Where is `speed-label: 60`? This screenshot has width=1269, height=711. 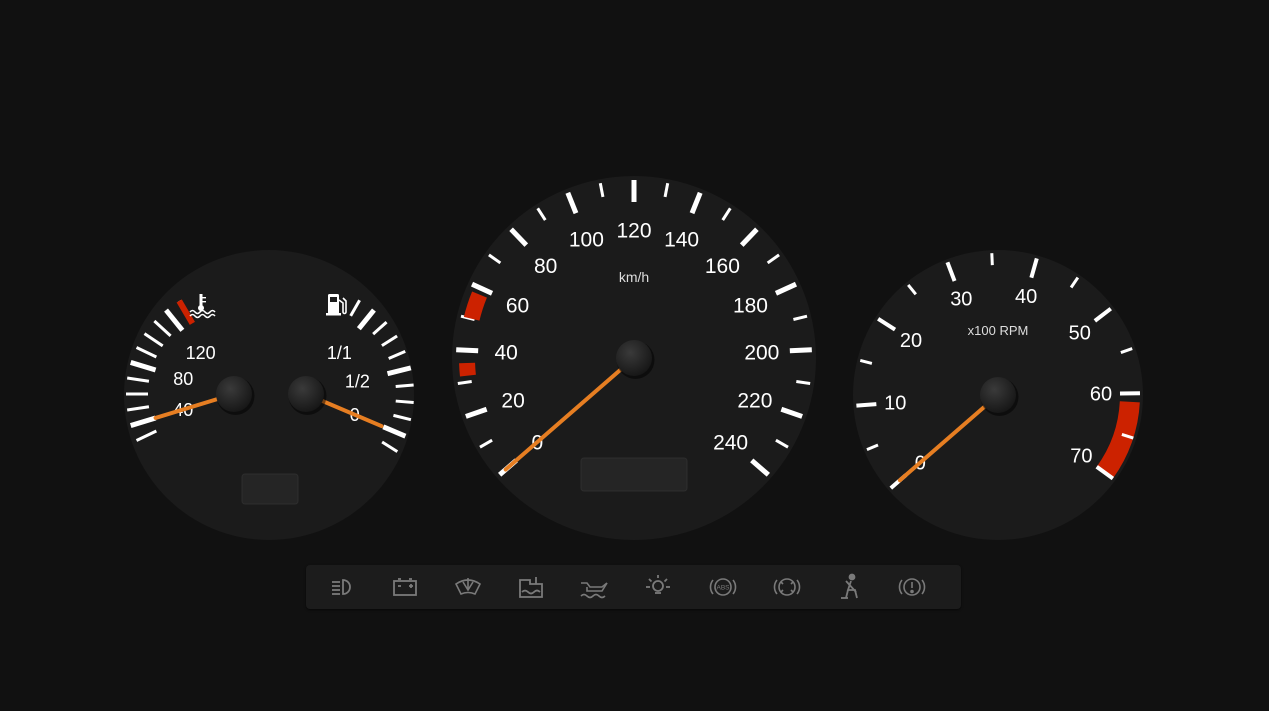
speed-label: 60 is located at coordinates (517, 305).